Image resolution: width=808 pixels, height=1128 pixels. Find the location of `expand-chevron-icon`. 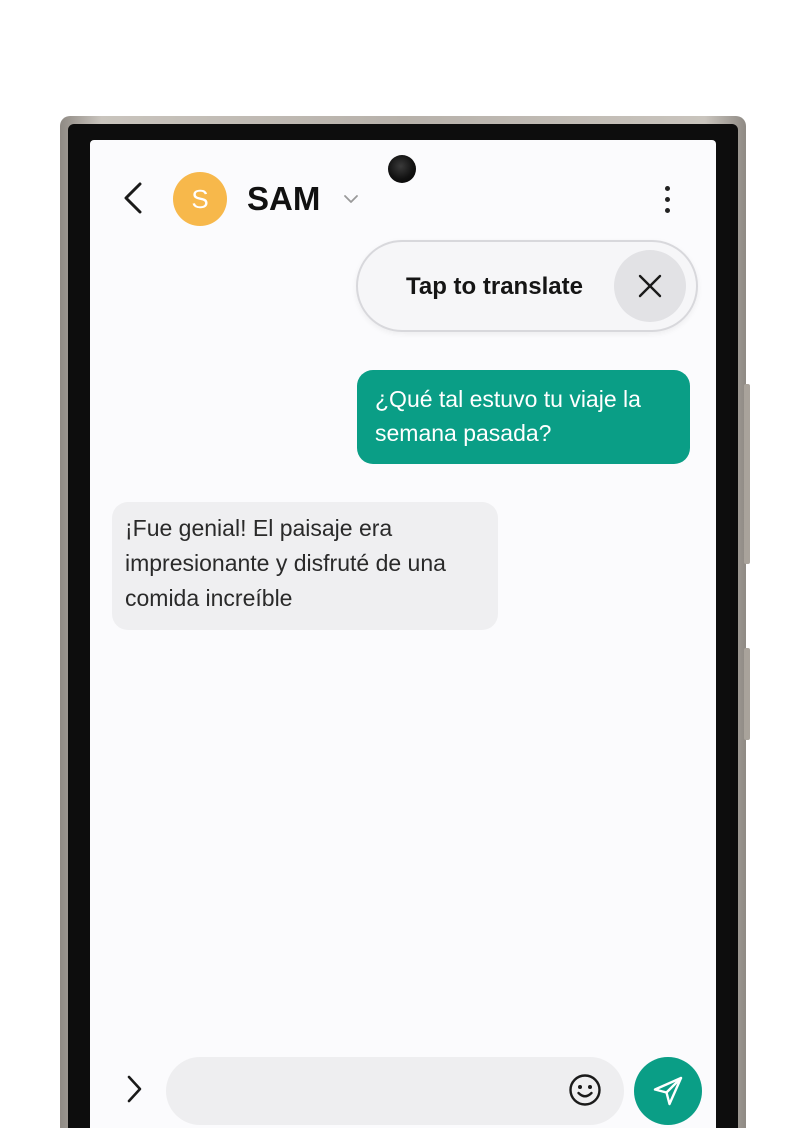

expand-chevron-icon is located at coordinates (134, 1089).